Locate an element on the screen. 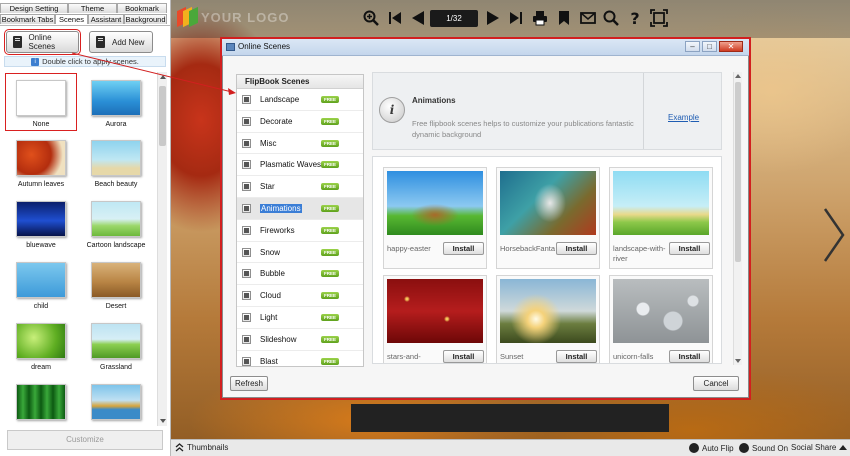 Image resolution: width=850 pixels, height=456 pixels. scene-card: unicorn-falls Install is located at coordinates (661, 319).